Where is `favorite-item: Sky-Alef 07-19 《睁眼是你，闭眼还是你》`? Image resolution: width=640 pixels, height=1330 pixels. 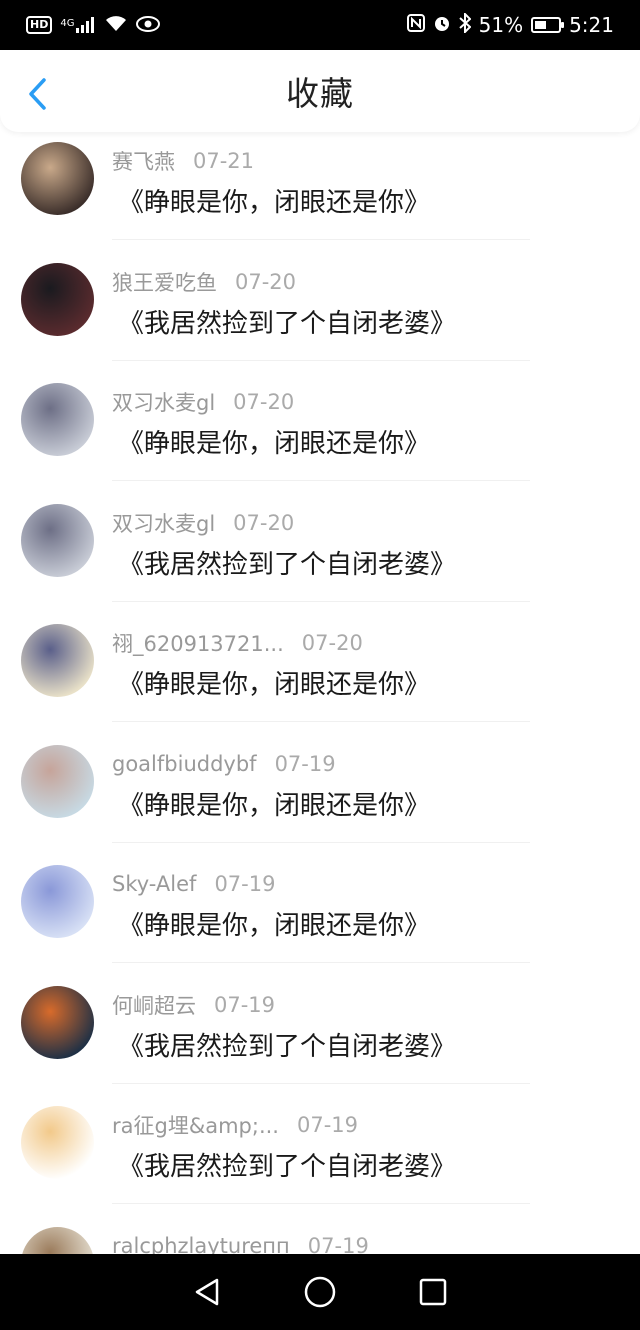 favorite-item: Sky-Alef 07-19 《睁眼是你，闭眼还是你》 is located at coordinates (320, 921).